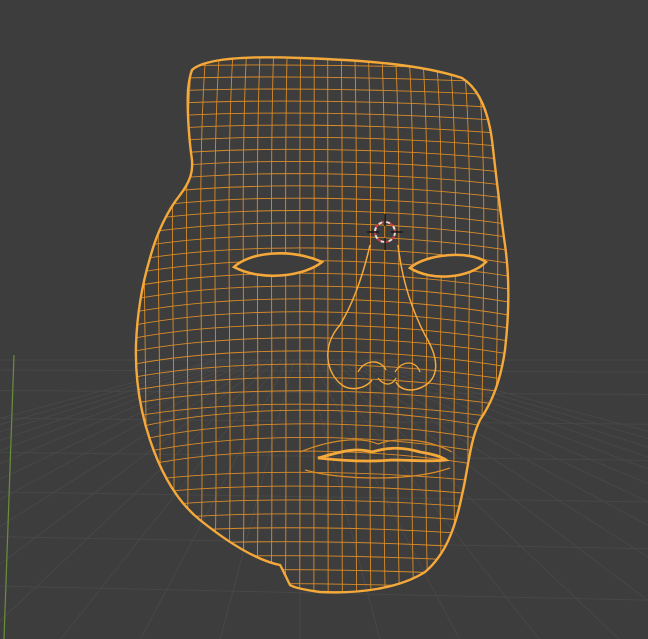 Image resolution: width=648 pixels, height=639 pixels. I want to click on lips-edges, so click(383, 454).